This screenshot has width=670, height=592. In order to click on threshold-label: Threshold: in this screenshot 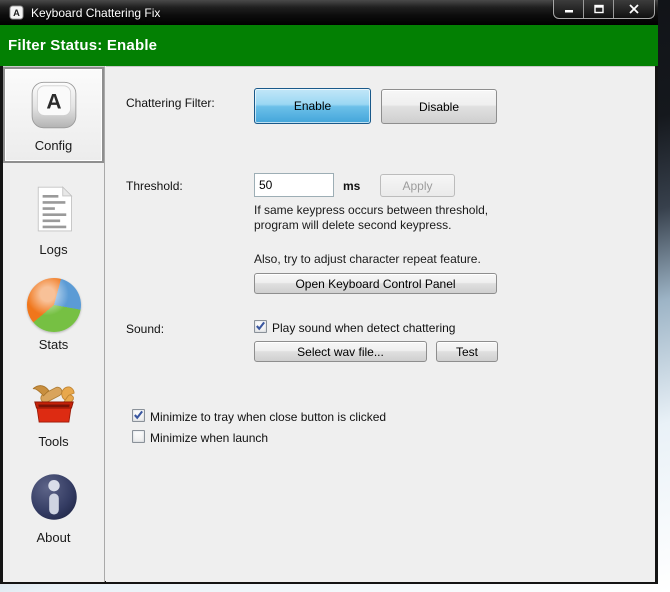, I will do `click(154, 186)`.